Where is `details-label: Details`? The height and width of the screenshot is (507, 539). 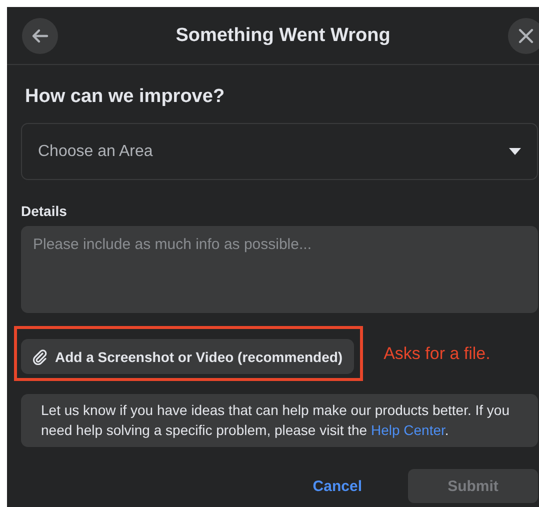 details-label: Details is located at coordinates (44, 211).